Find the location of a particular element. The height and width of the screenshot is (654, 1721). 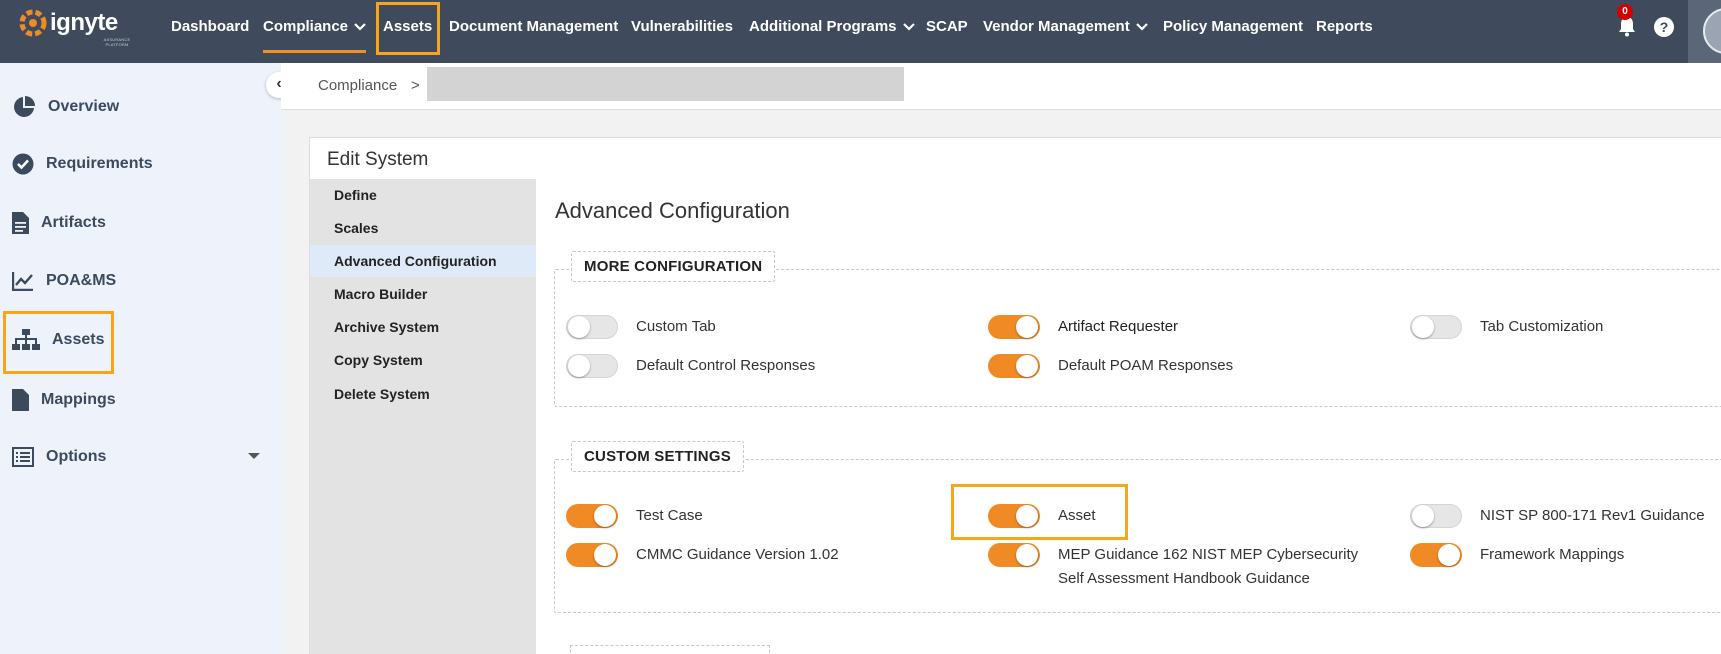

toggle-label: CMMC Guidance Version 1.02 is located at coordinates (737, 554).